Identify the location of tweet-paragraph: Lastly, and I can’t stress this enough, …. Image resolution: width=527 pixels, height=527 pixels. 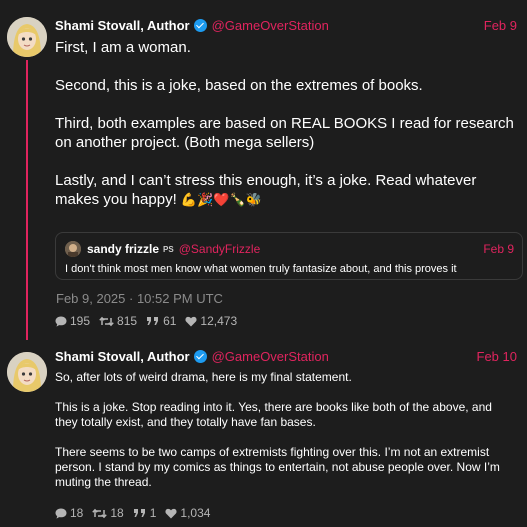
(266, 190).